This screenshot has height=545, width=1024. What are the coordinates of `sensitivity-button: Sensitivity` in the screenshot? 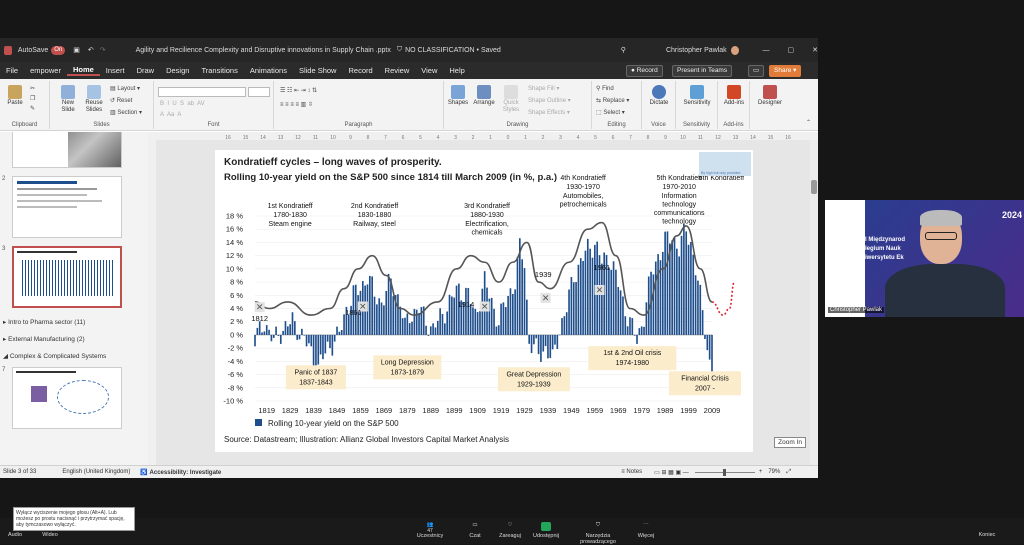 It's located at (697, 96).